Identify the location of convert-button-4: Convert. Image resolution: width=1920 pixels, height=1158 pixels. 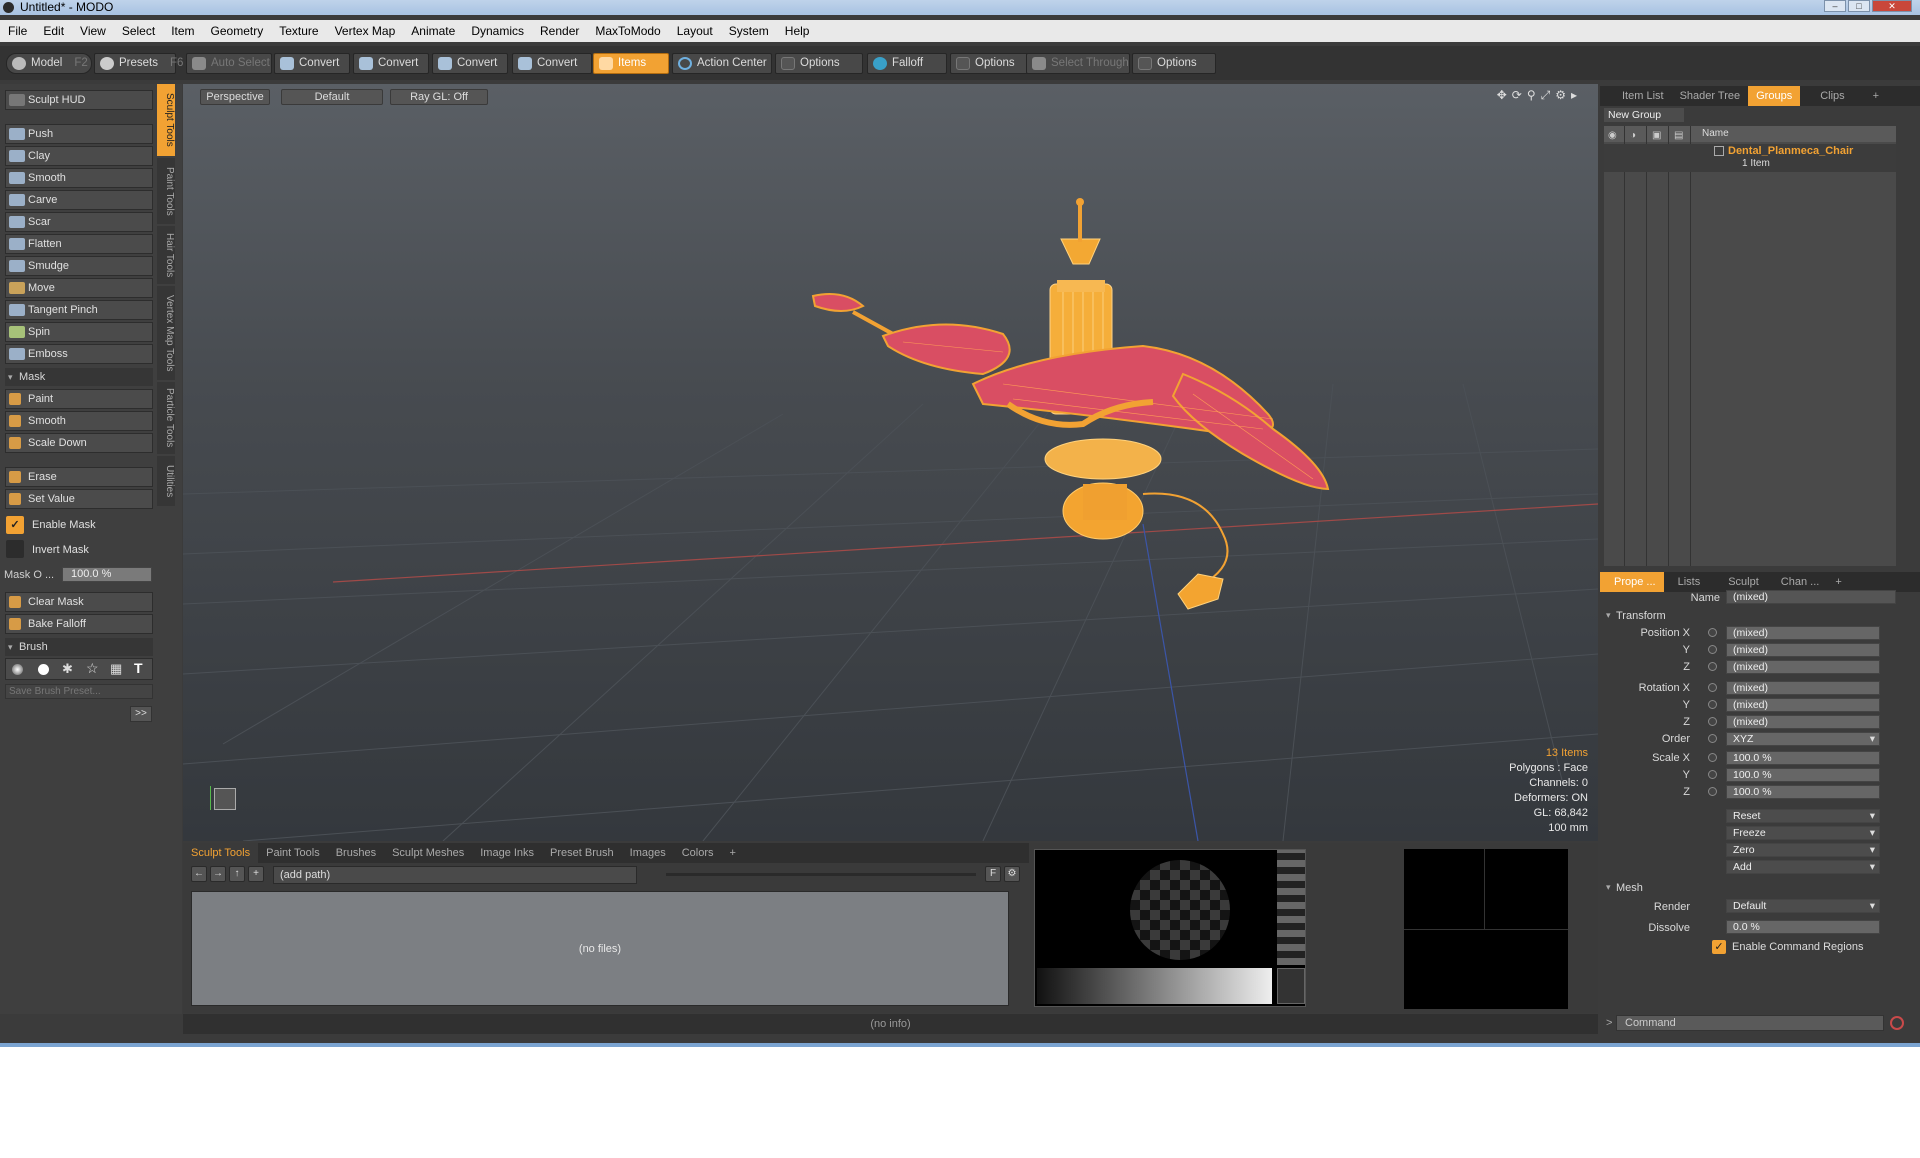
(552, 63).